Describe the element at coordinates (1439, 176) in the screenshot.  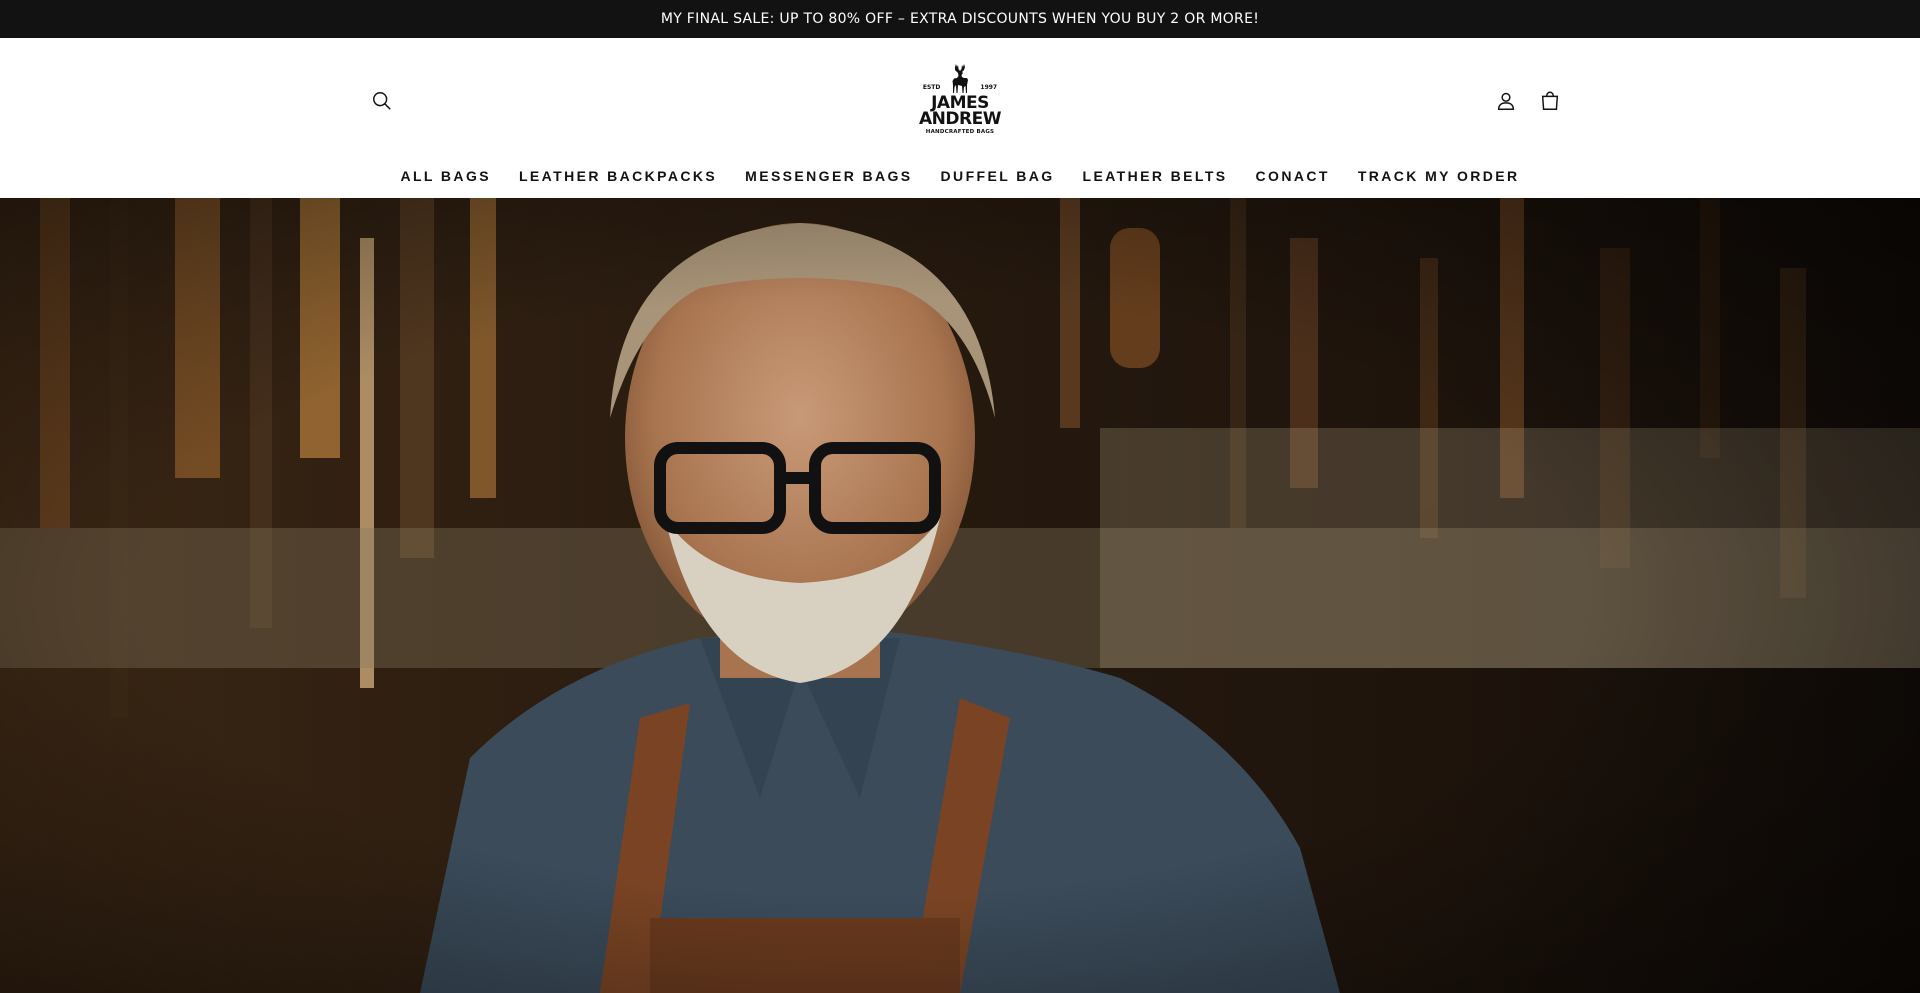
I see `nav-item-track-order: TRACK MY ORDER` at that location.